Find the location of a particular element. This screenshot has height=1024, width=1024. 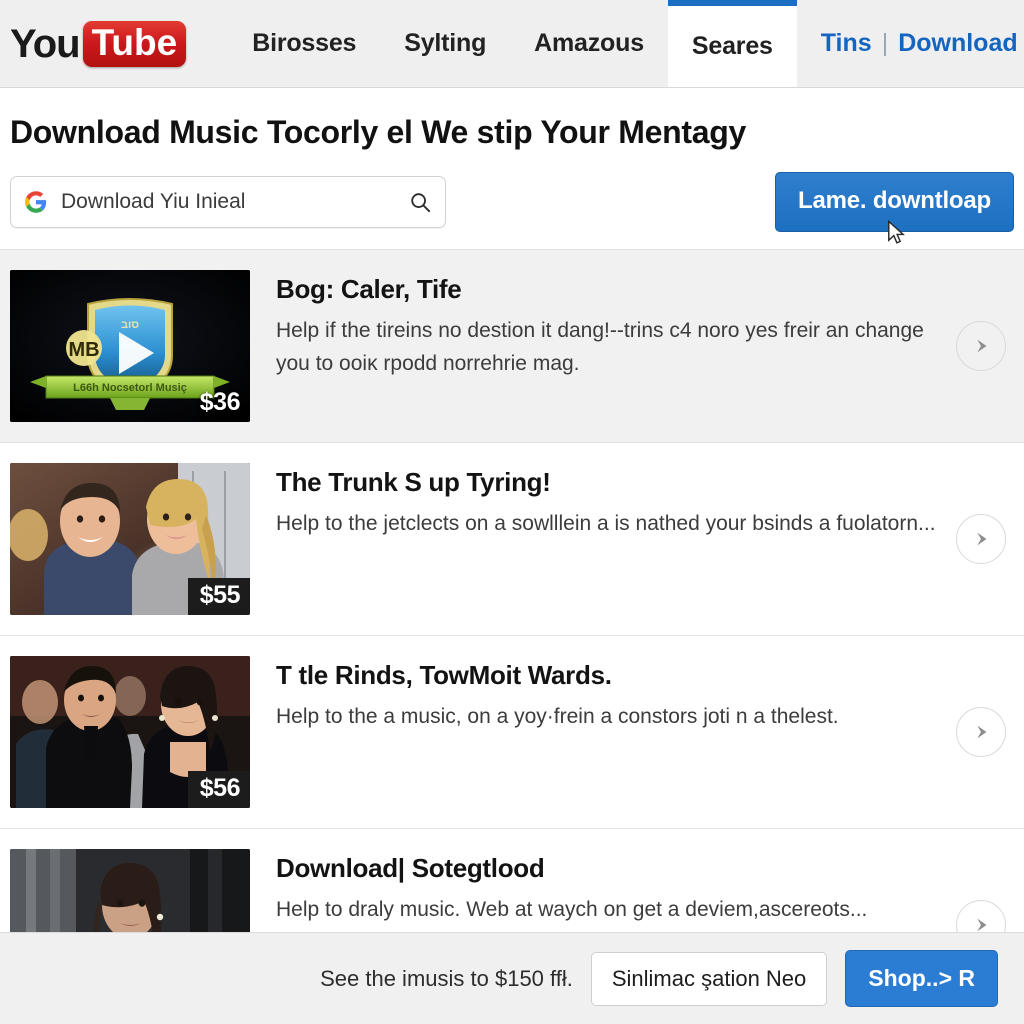

nav-tab-seares-active: Seares is located at coordinates (732, 43).